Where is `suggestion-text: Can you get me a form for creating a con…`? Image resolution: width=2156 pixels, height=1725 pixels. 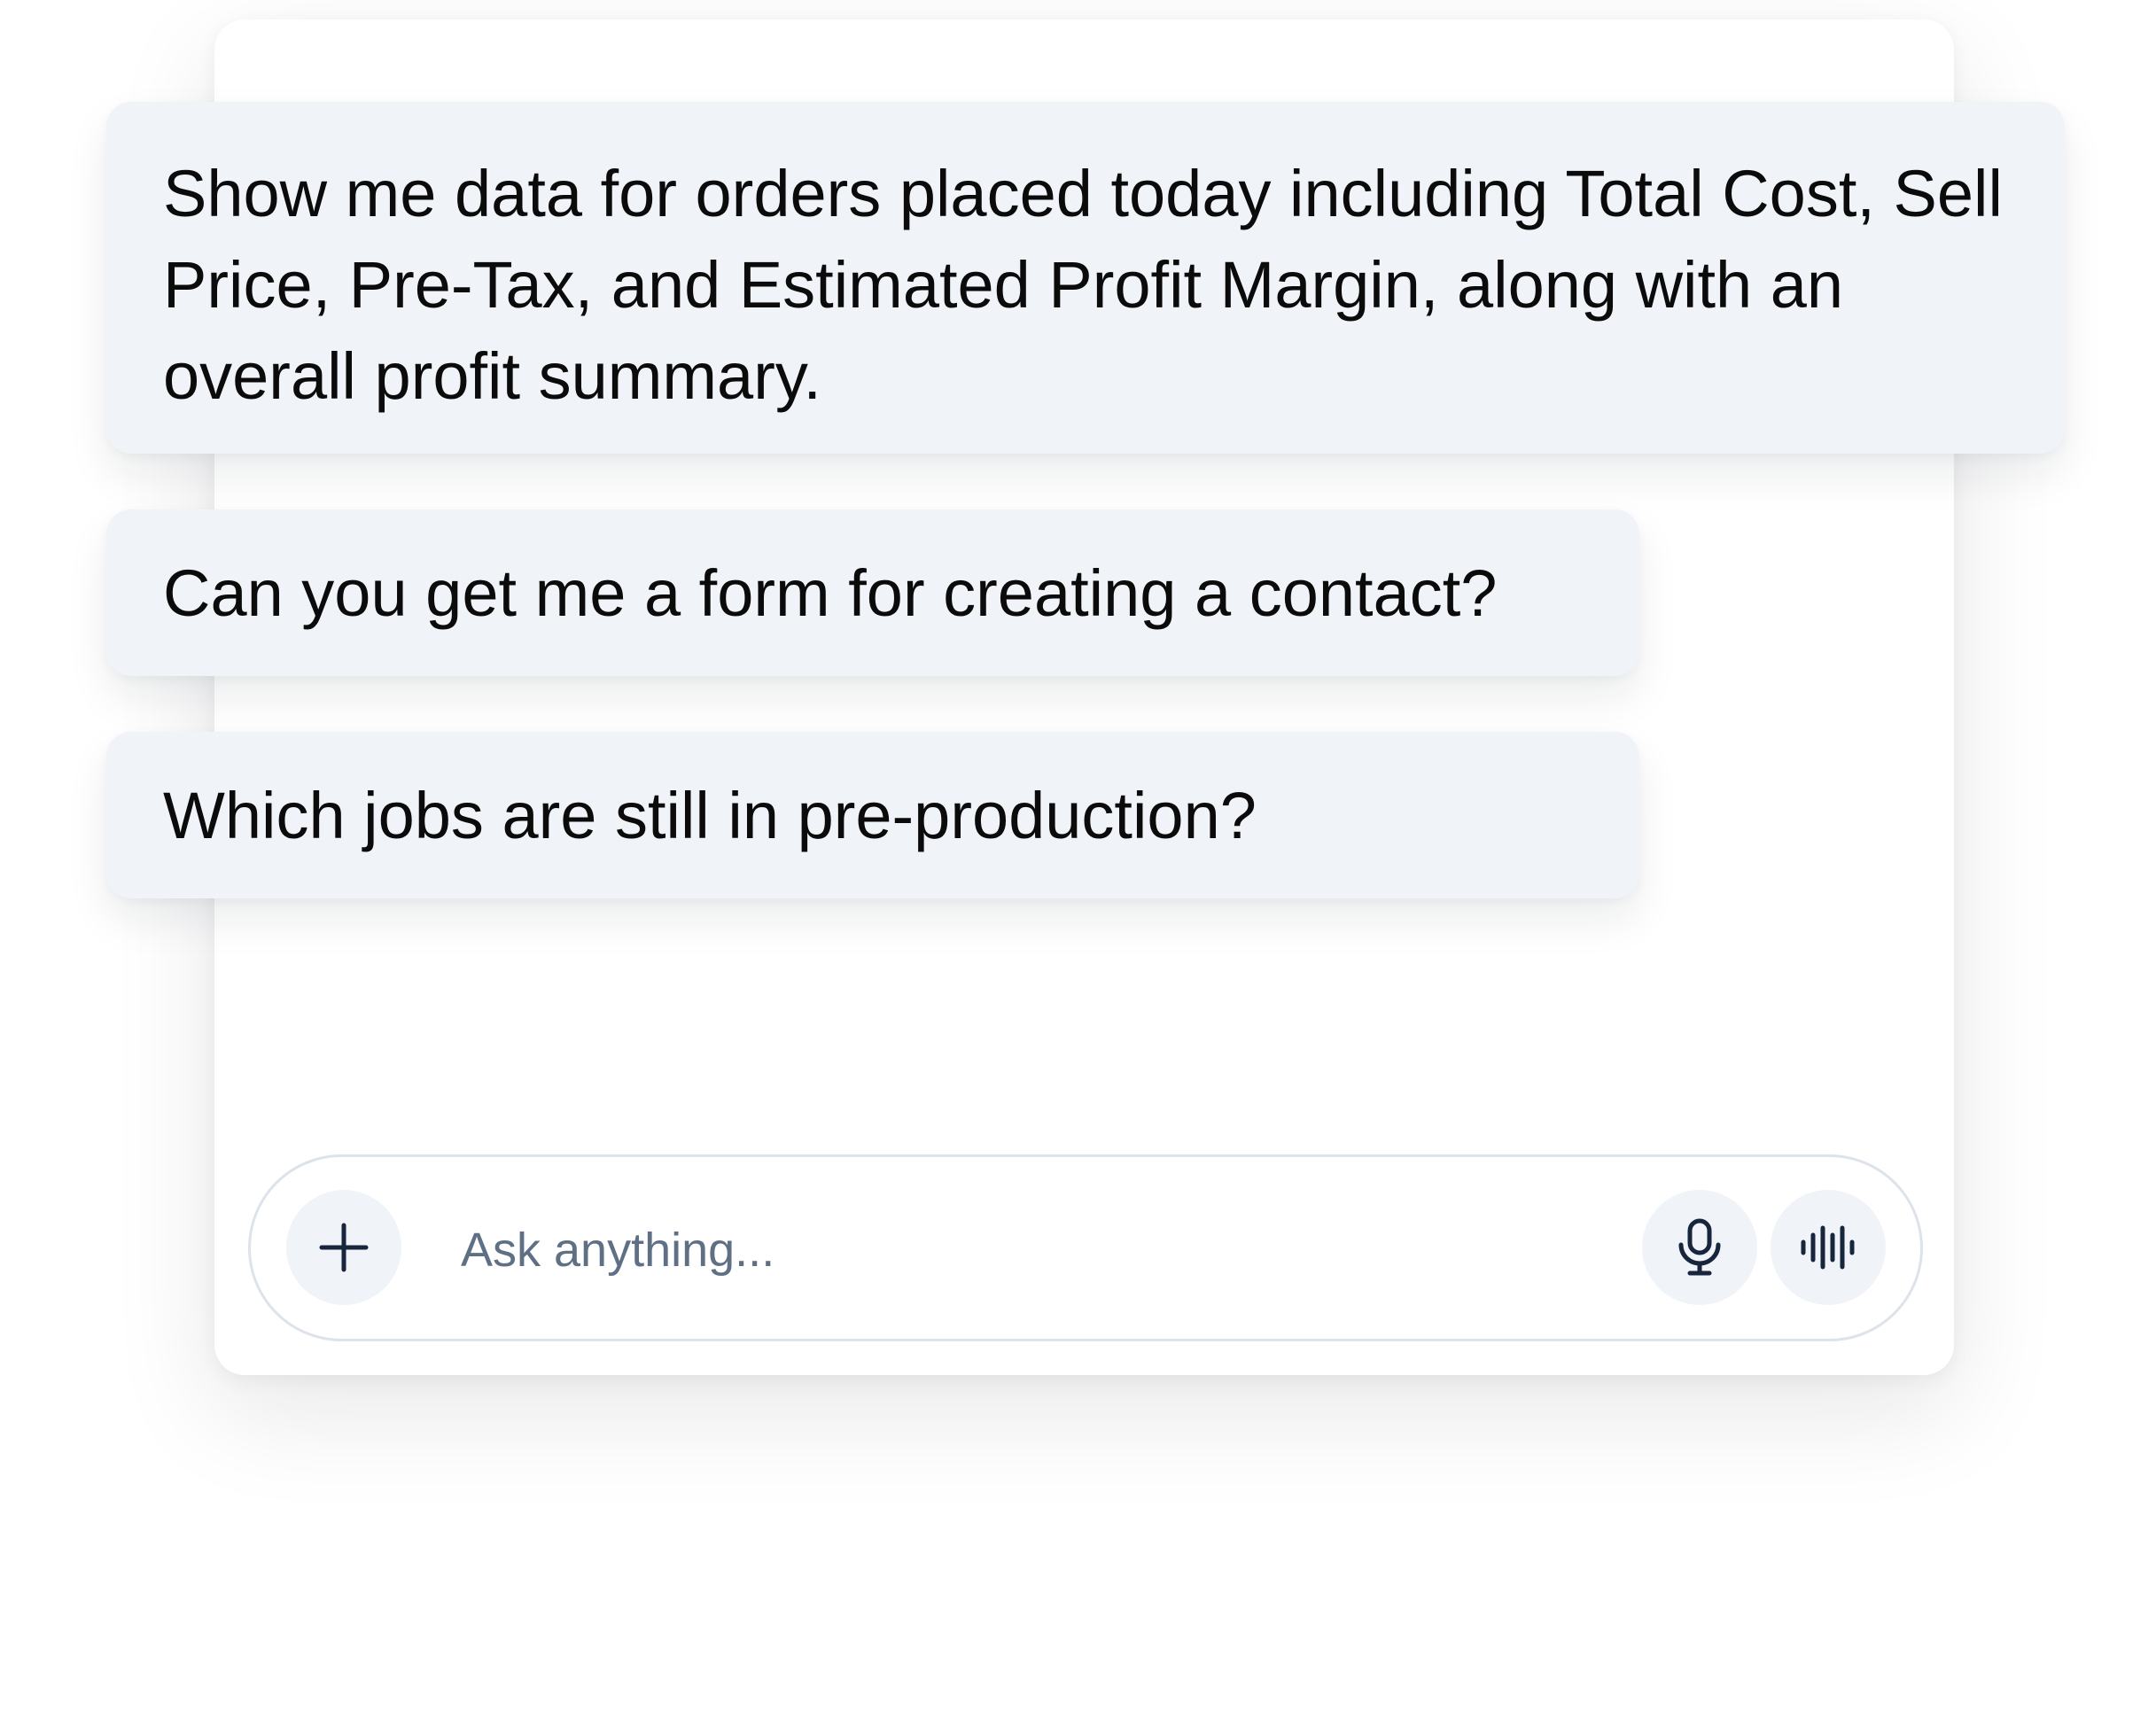
suggestion-text: Can you get me a form for creating a con… is located at coordinates (830, 593).